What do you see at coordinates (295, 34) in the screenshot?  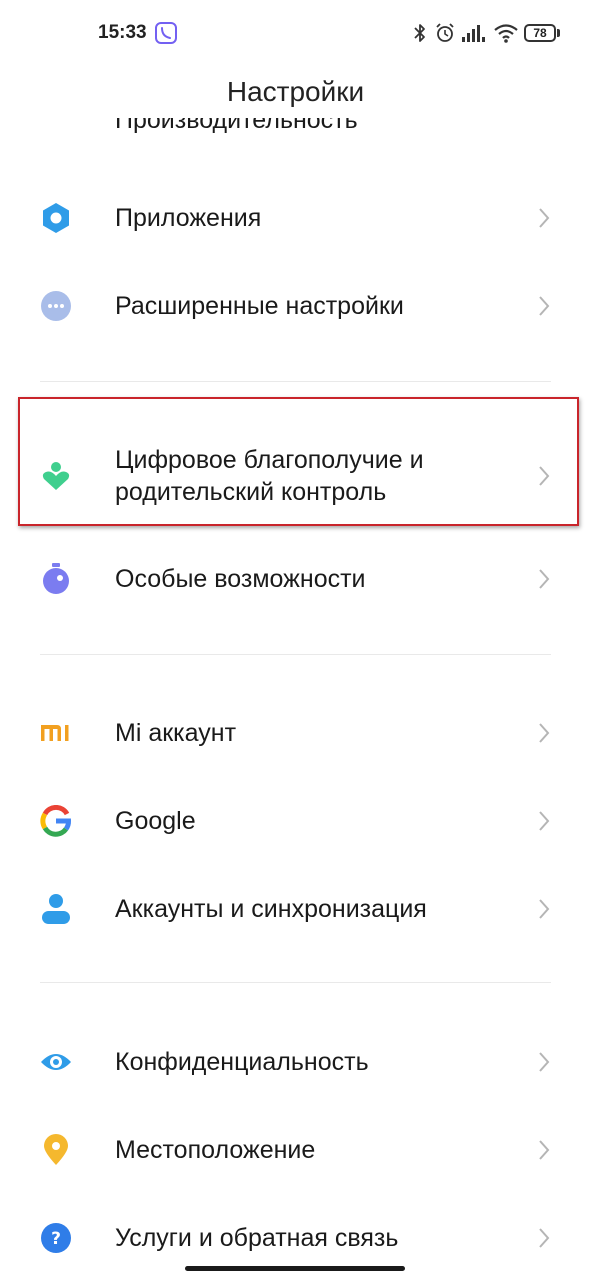 I see `status-bar: 15:33 78` at bounding box center [295, 34].